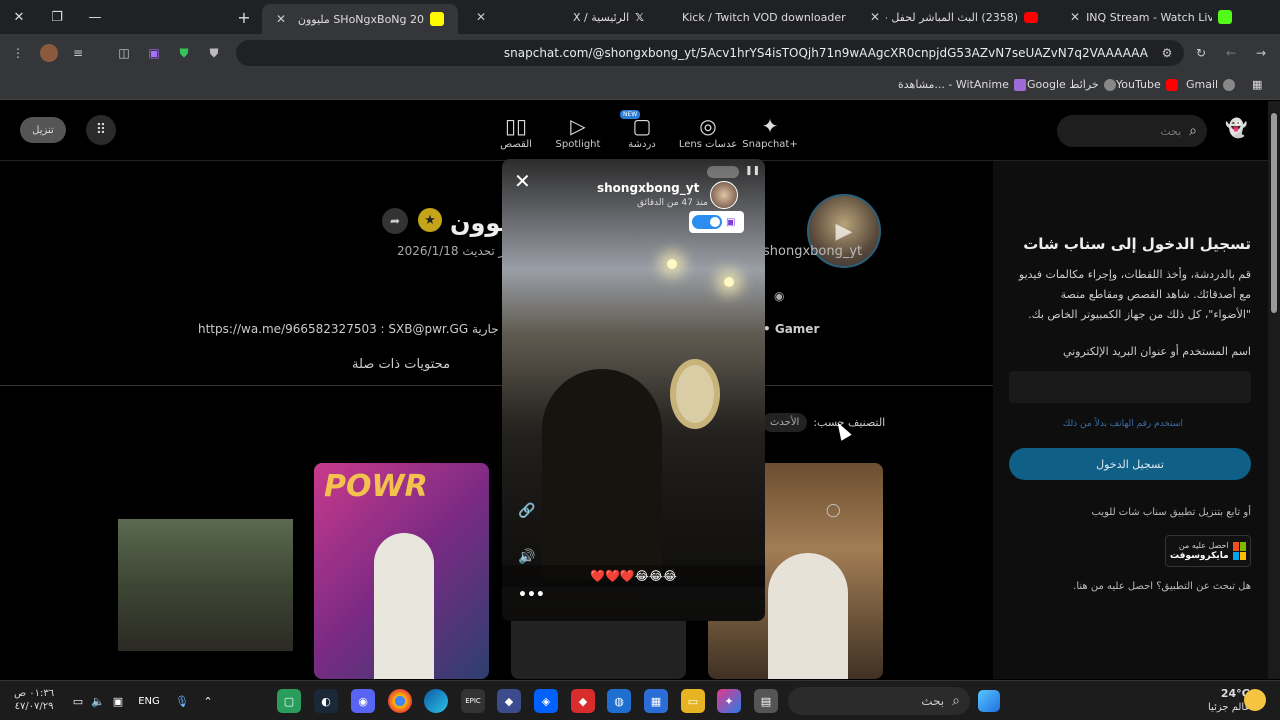 The height and width of the screenshot is (720, 1280). Describe the element at coordinates (124, 53) in the screenshot. I see `extensions-icon: ◫` at that location.